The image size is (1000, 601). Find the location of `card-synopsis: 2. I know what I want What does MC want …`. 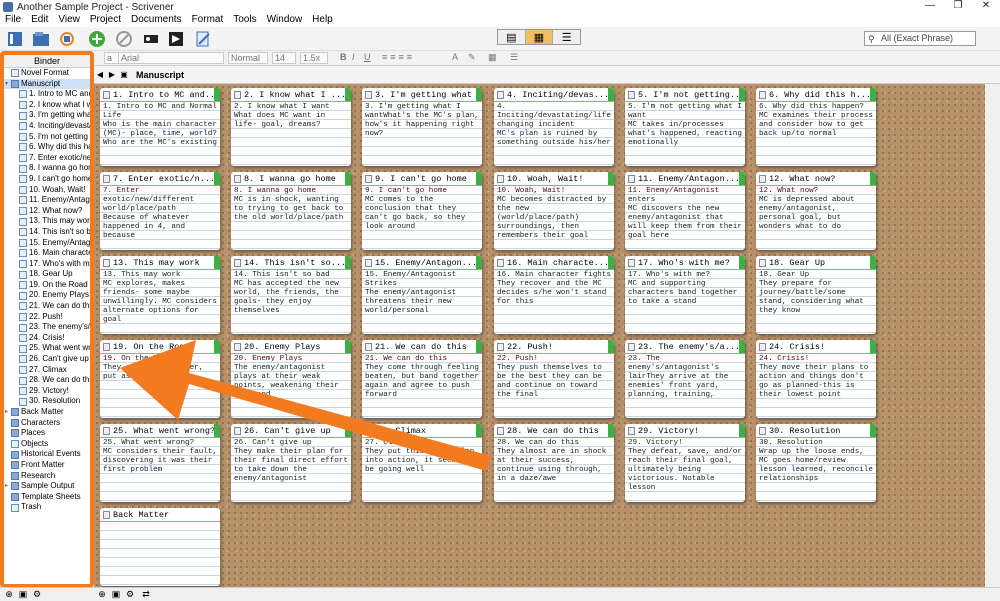

card-synopsis: 2. I know what I want What does MC want … is located at coordinates (291, 133).